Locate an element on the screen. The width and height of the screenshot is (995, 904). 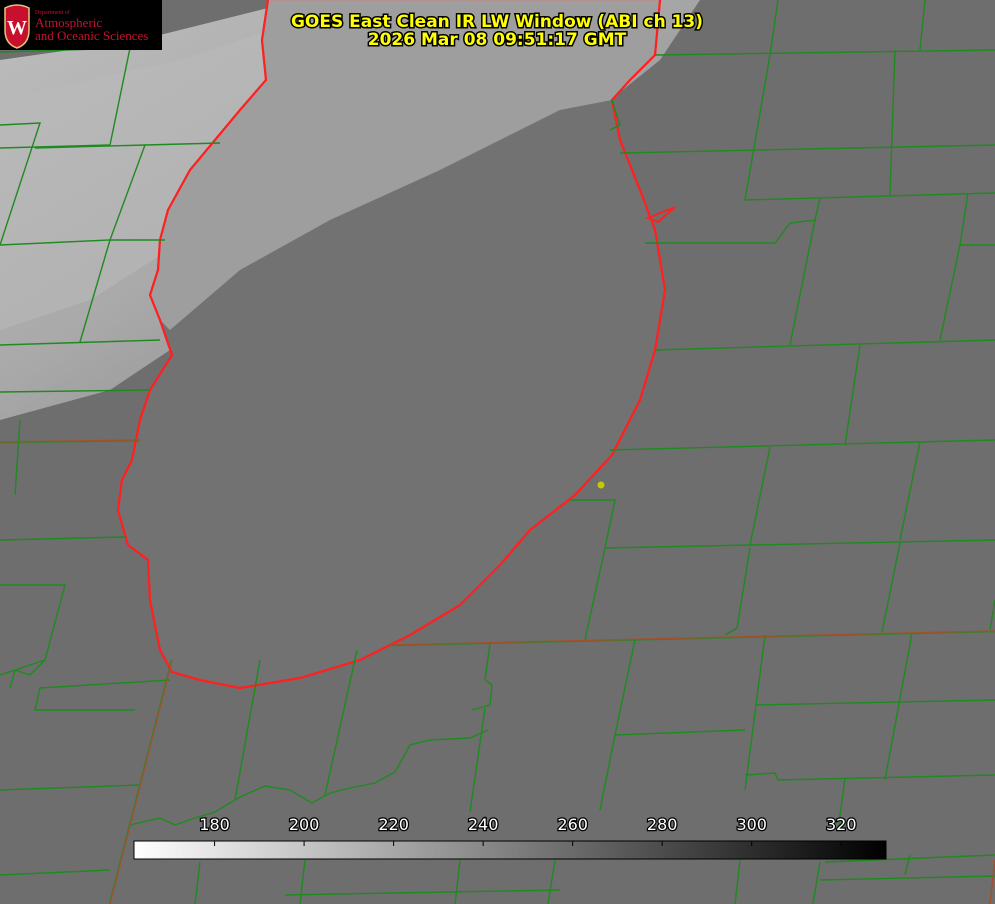
colorbar-gradient is located at coordinates (510, 850).